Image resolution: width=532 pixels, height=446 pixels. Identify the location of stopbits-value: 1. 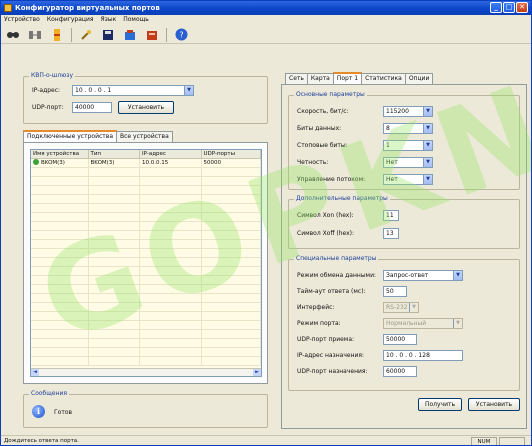
(388, 145).